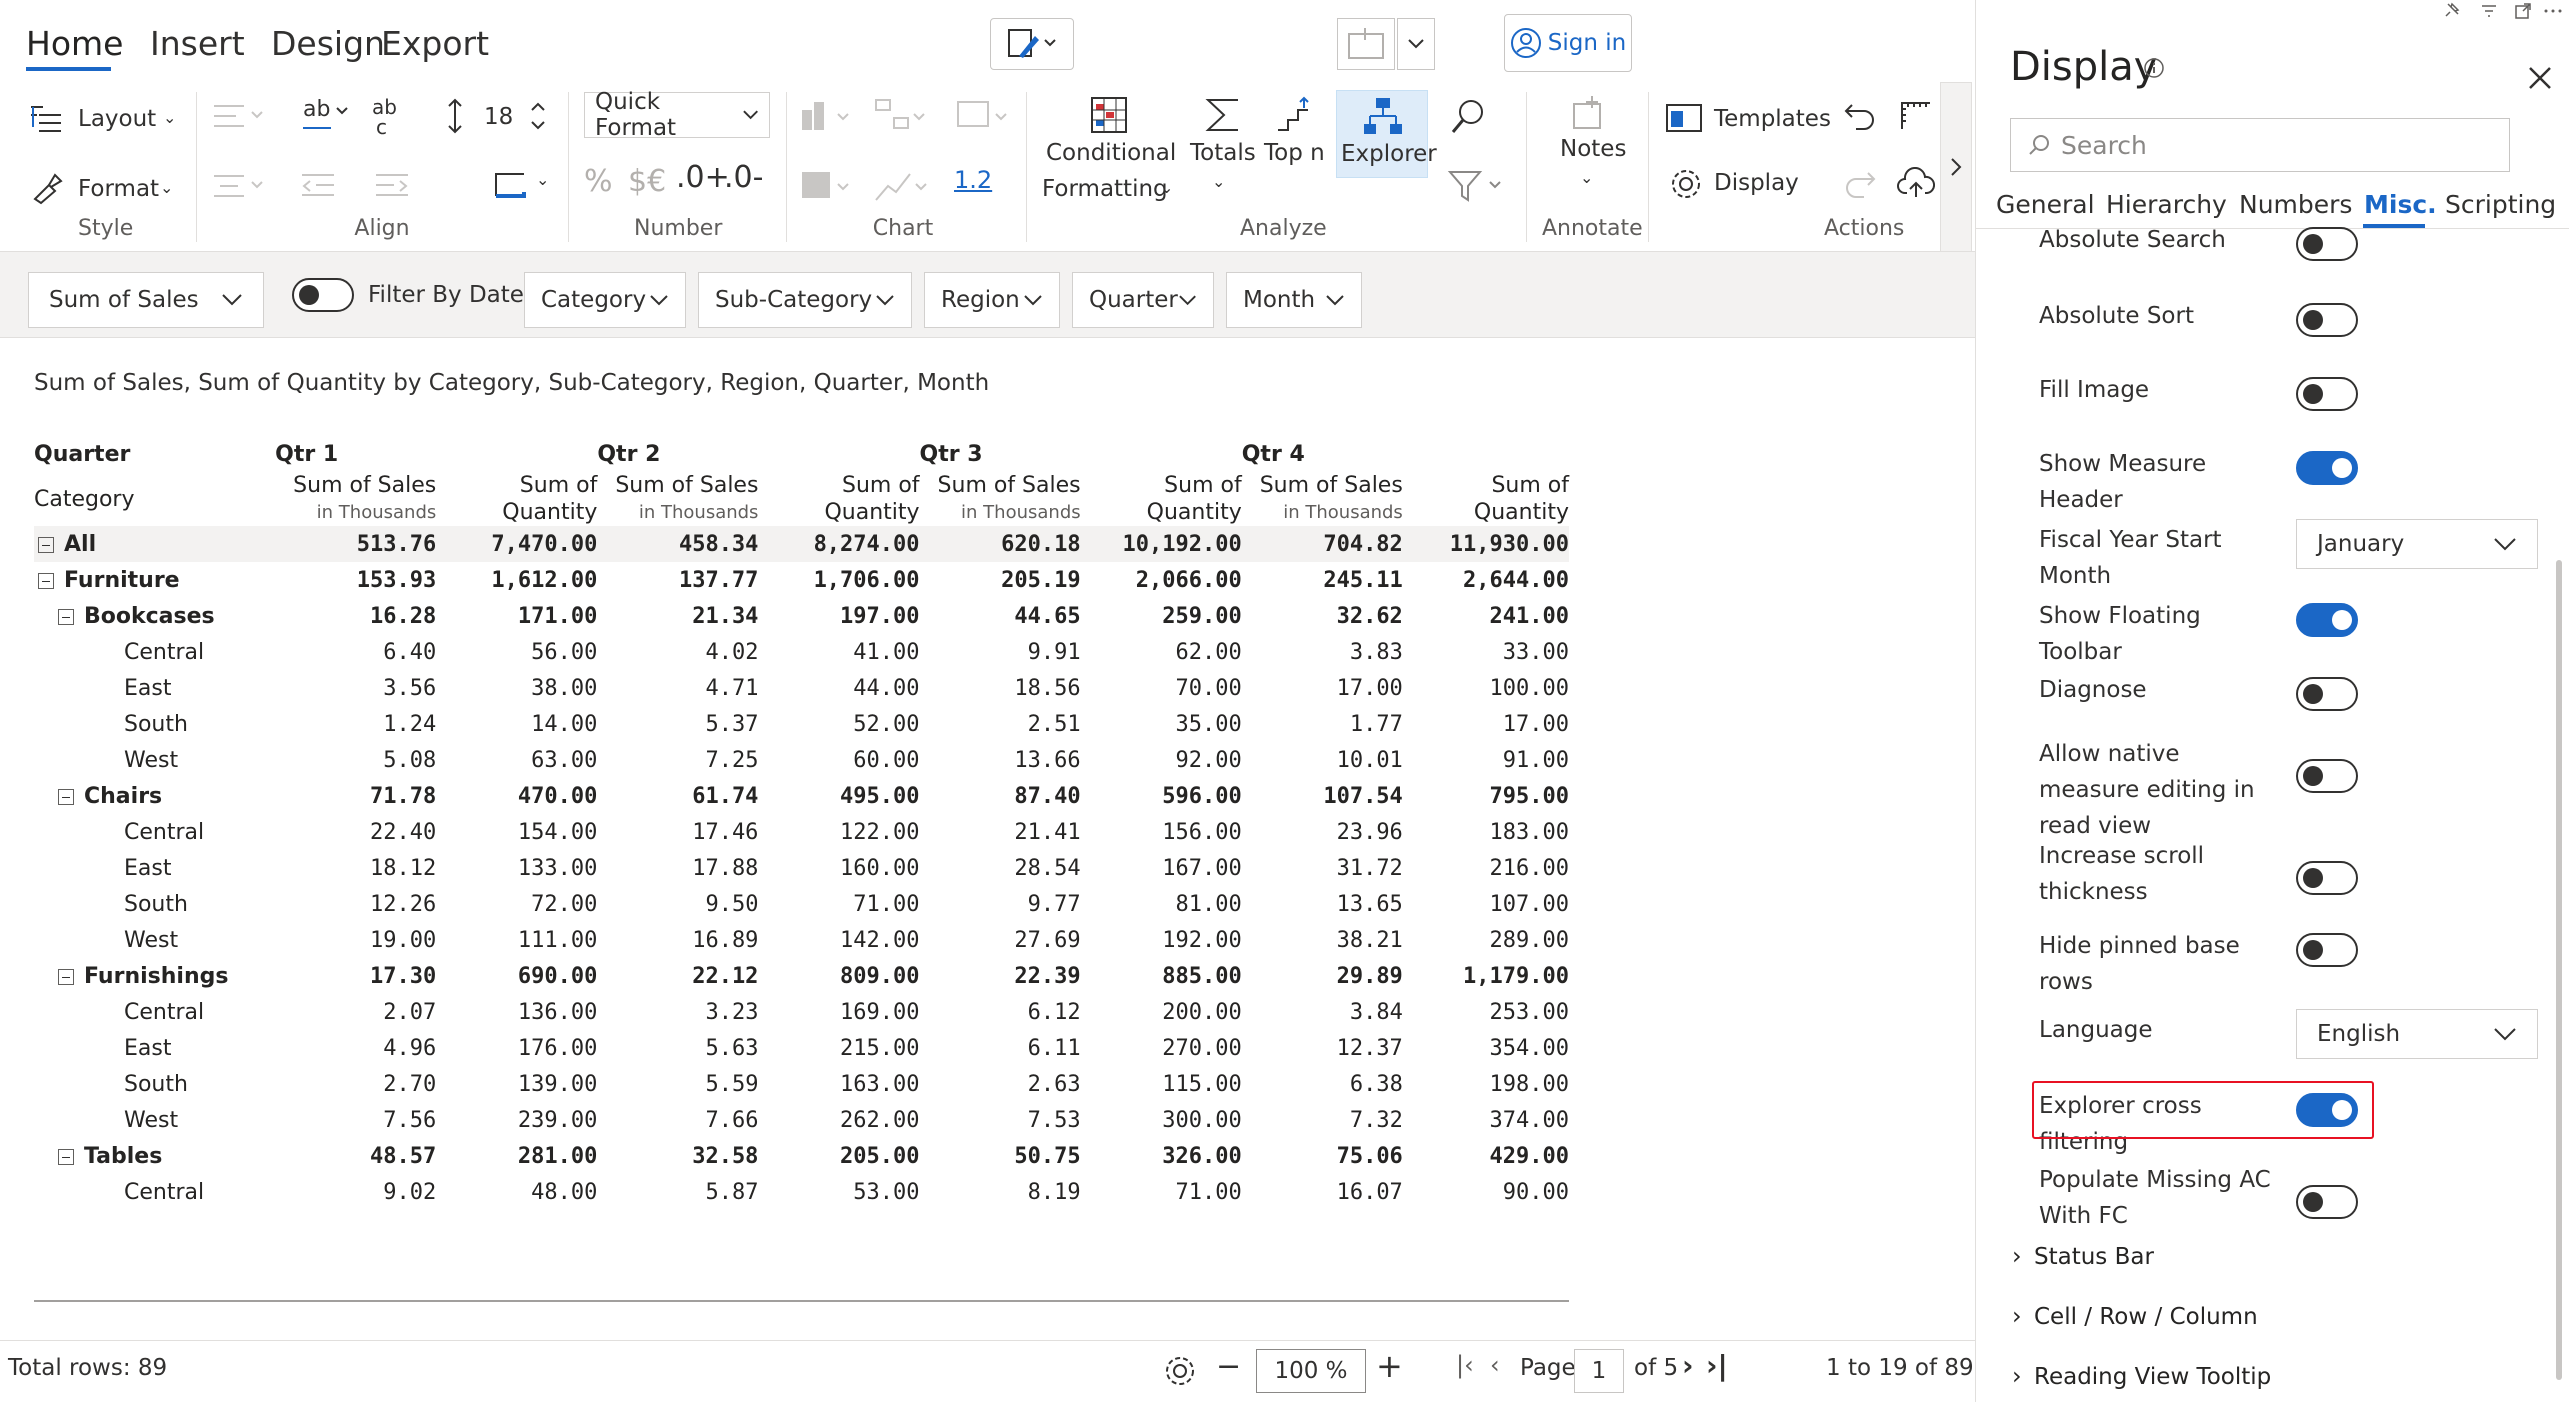 The image size is (2569, 1402). I want to click on table-cell: 885.00, so click(1161, 976).